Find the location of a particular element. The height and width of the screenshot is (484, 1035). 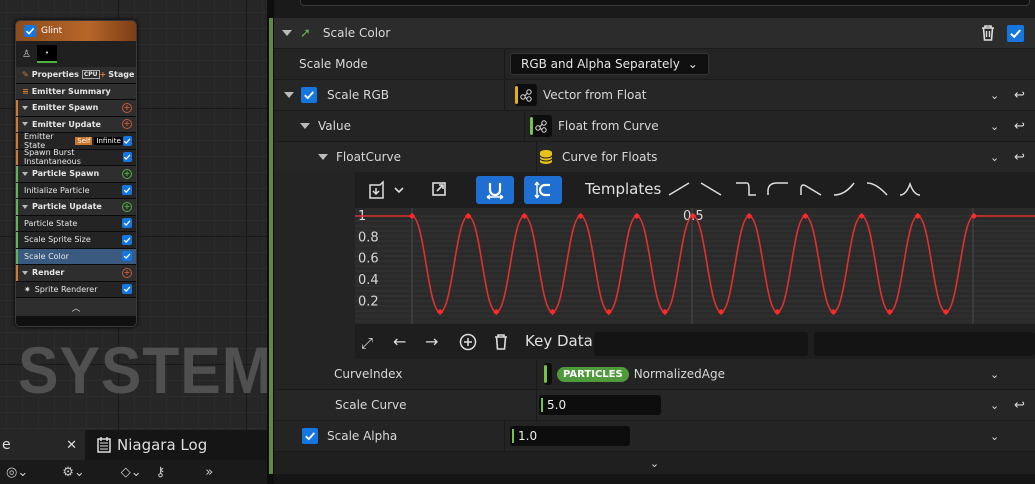

template-linear-up-icon is located at coordinates (679, 189).